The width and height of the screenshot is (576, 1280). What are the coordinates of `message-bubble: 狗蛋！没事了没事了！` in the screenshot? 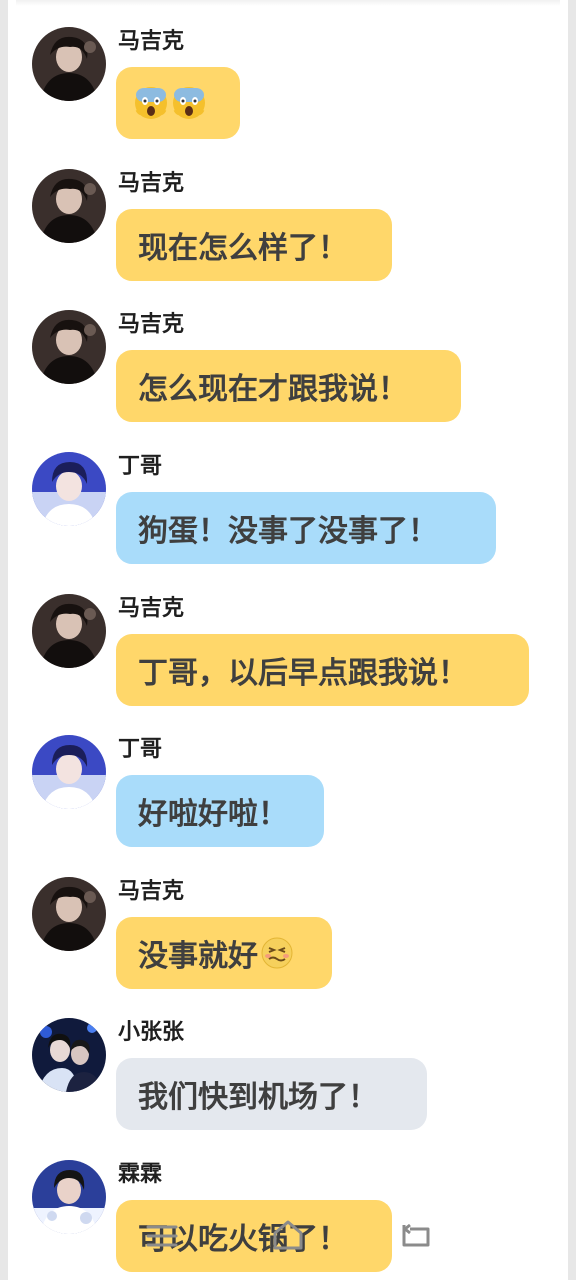 It's located at (306, 528).